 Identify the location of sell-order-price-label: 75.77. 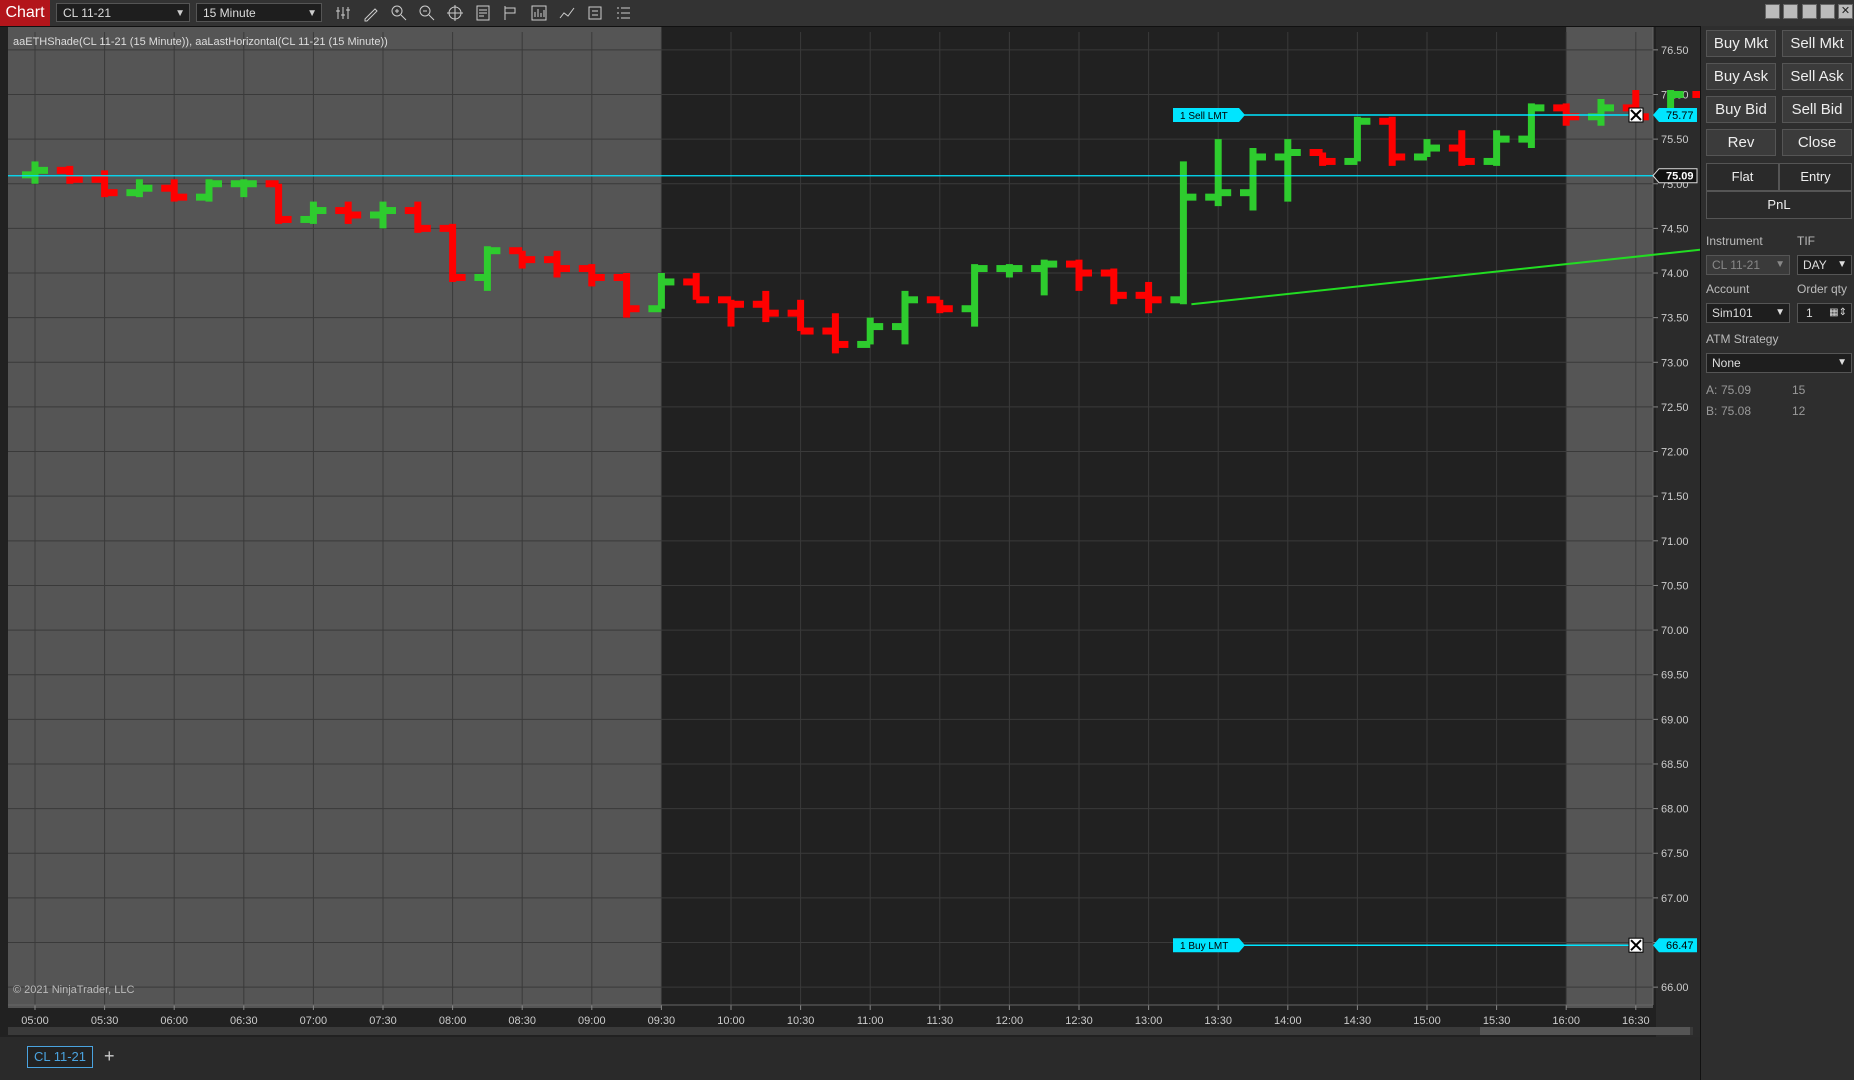
(1680, 116).